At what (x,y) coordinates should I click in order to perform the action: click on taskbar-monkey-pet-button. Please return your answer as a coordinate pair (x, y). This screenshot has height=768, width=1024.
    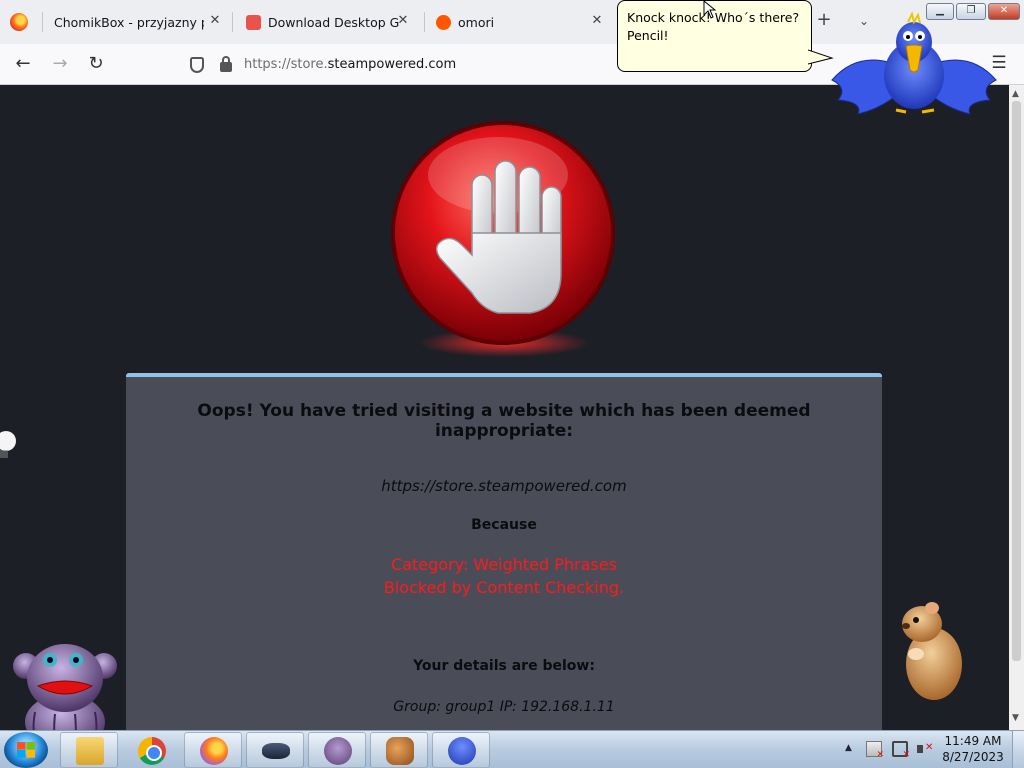
    Looking at the image, I should click on (337, 750).